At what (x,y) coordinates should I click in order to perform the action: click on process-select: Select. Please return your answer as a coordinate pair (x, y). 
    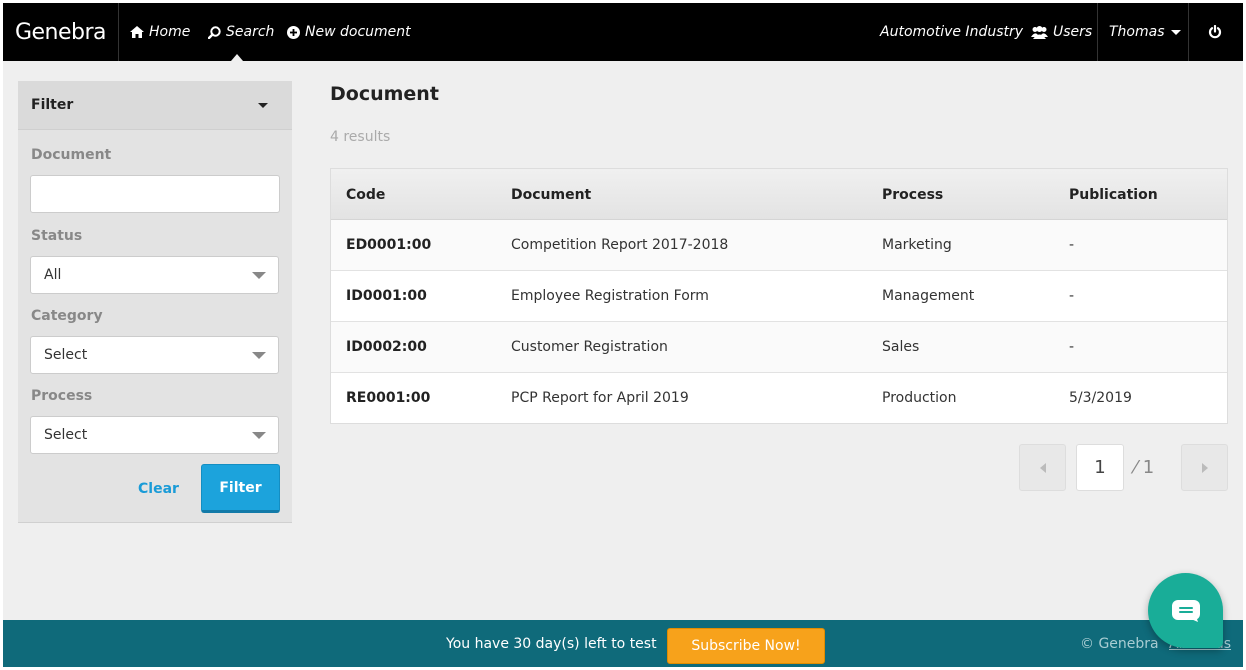
    Looking at the image, I should click on (154, 435).